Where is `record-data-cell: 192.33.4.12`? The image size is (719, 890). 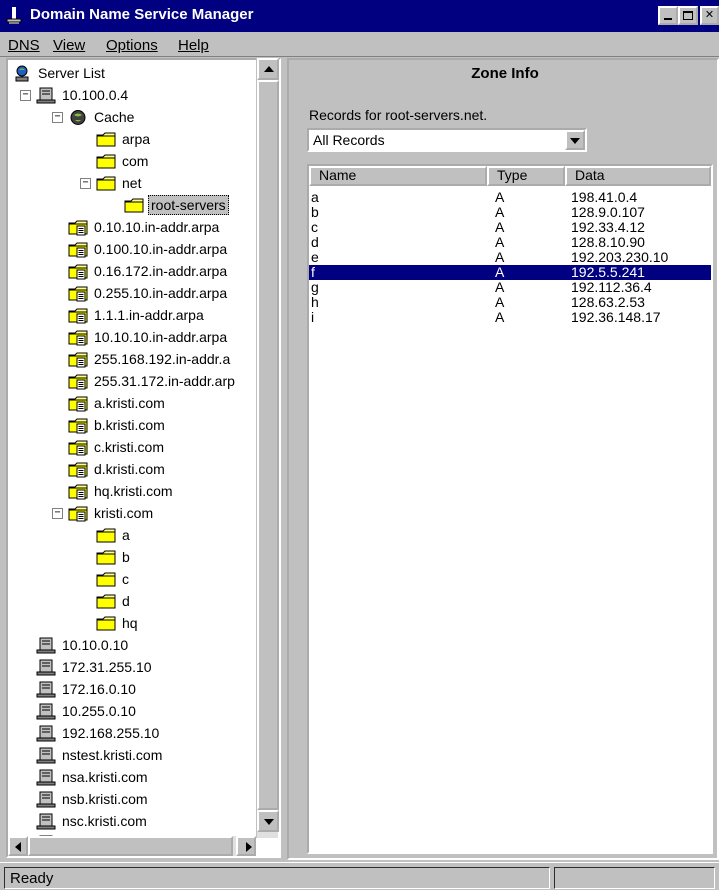 record-data-cell: 192.33.4.12 is located at coordinates (608, 227).